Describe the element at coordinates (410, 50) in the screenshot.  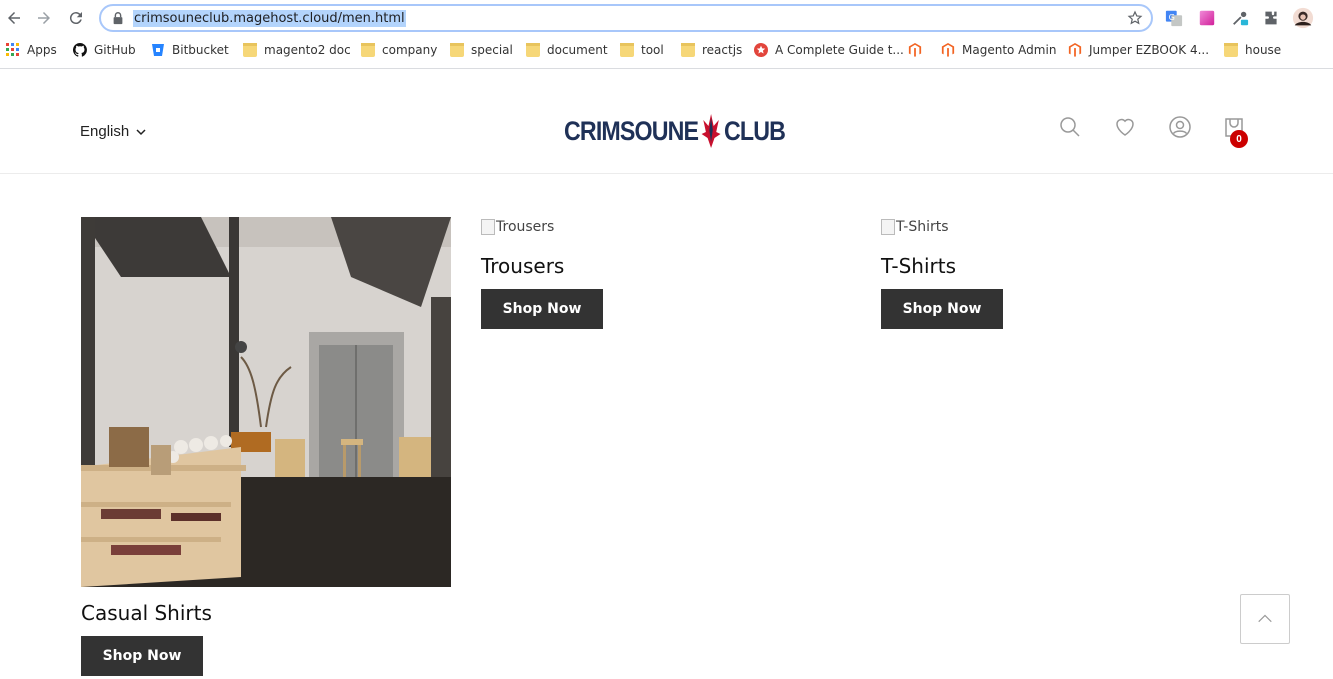
I see `bookmark-label: company` at that location.